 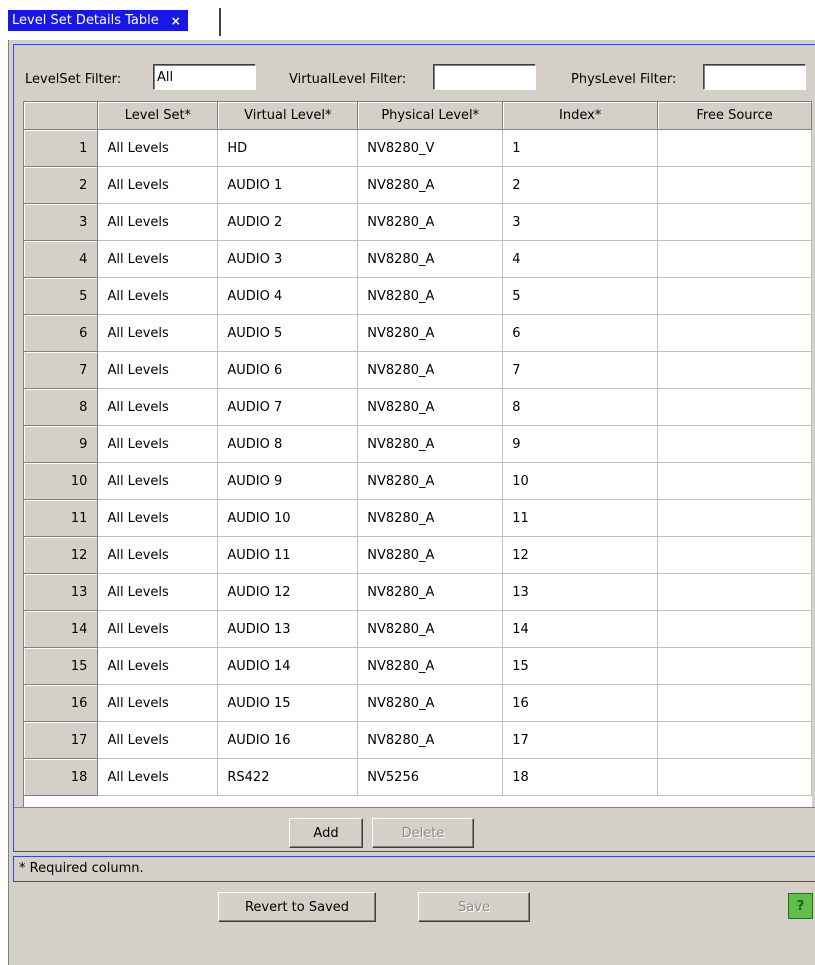 What do you see at coordinates (61, 148) in the screenshot?
I see `row-number: 1` at bounding box center [61, 148].